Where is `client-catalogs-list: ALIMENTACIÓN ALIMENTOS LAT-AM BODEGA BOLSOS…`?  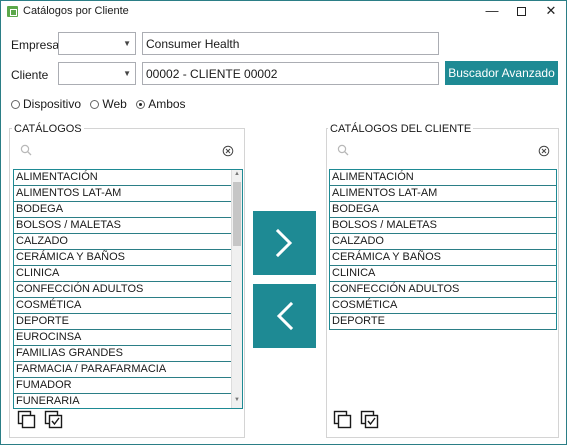 client-catalogs-list: ALIMENTACIÓN ALIMENTOS LAT-AM BODEGA BOLSOS… is located at coordinates (443, 249).